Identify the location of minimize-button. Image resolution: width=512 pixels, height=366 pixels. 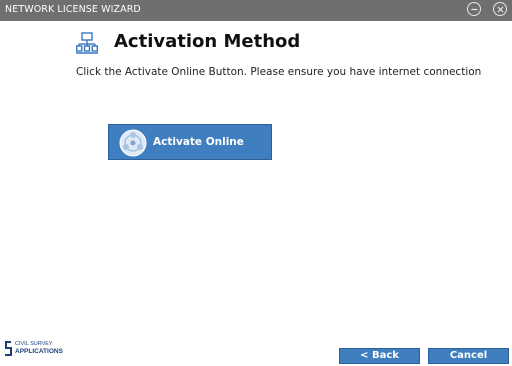
(474, 9).